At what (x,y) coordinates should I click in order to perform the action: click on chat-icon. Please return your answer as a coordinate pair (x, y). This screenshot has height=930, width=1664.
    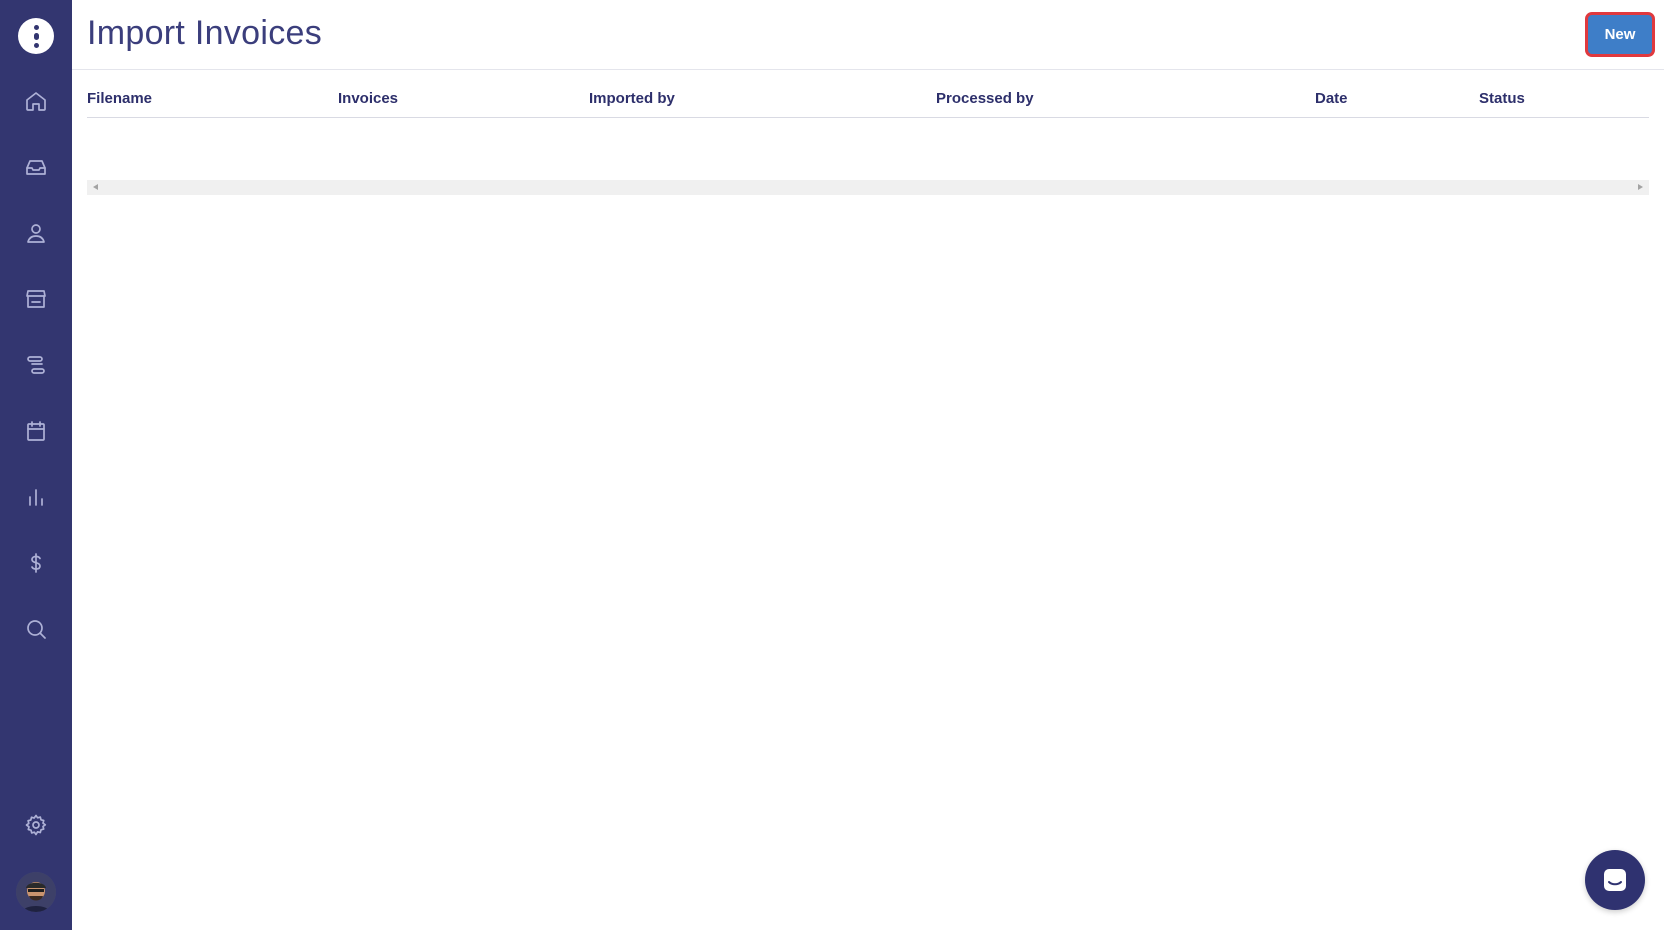
    Looking at the image, I should click on (1615, 880).